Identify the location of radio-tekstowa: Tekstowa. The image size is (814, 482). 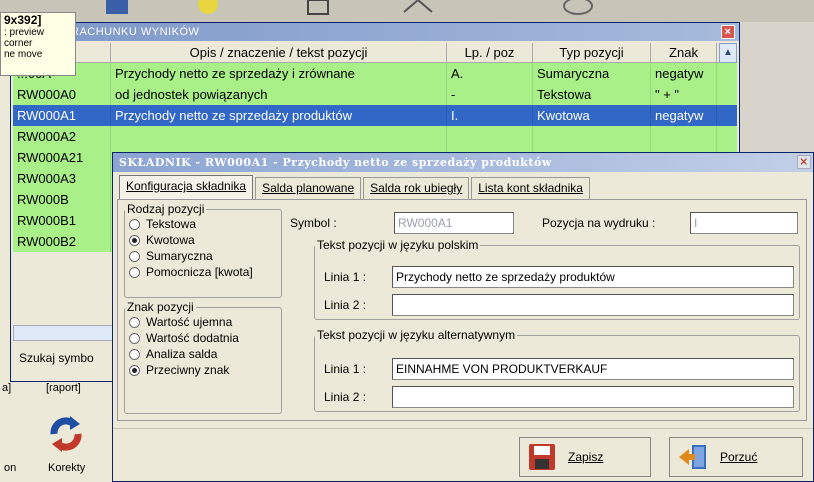
(205, 224).